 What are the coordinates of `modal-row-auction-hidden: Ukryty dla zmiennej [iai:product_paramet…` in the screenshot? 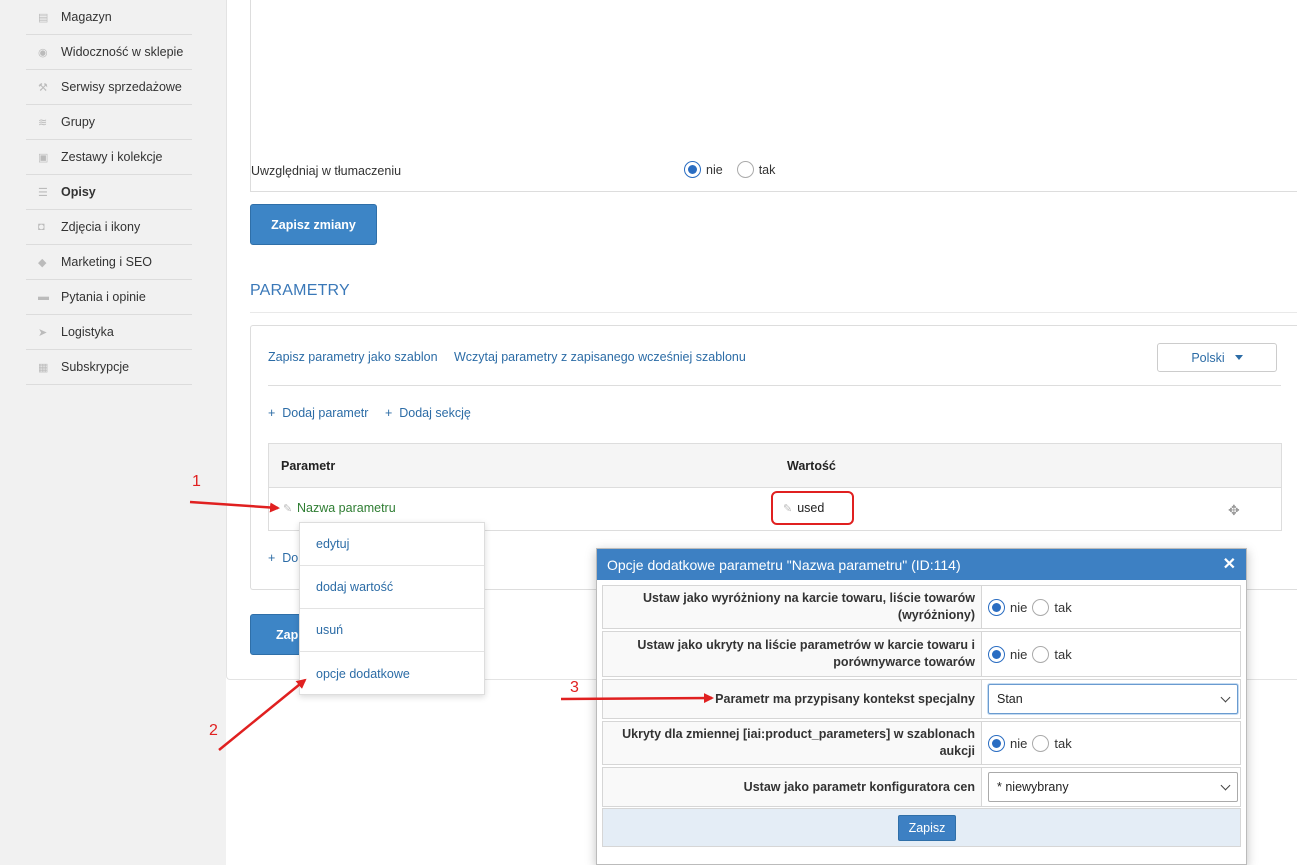 It's located at (921, 743).